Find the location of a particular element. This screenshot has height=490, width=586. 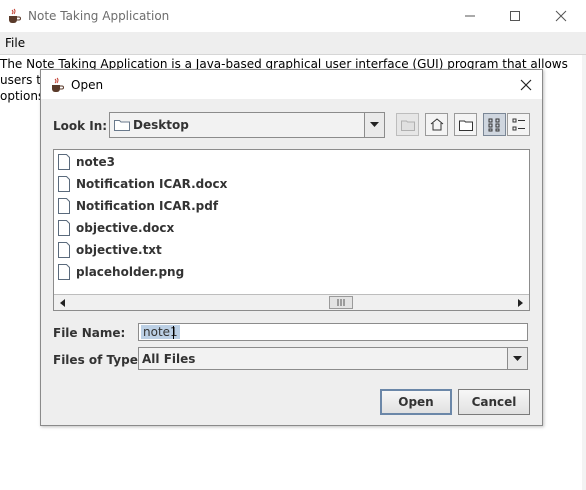

close-window-button is located at coordinates (561, 16).